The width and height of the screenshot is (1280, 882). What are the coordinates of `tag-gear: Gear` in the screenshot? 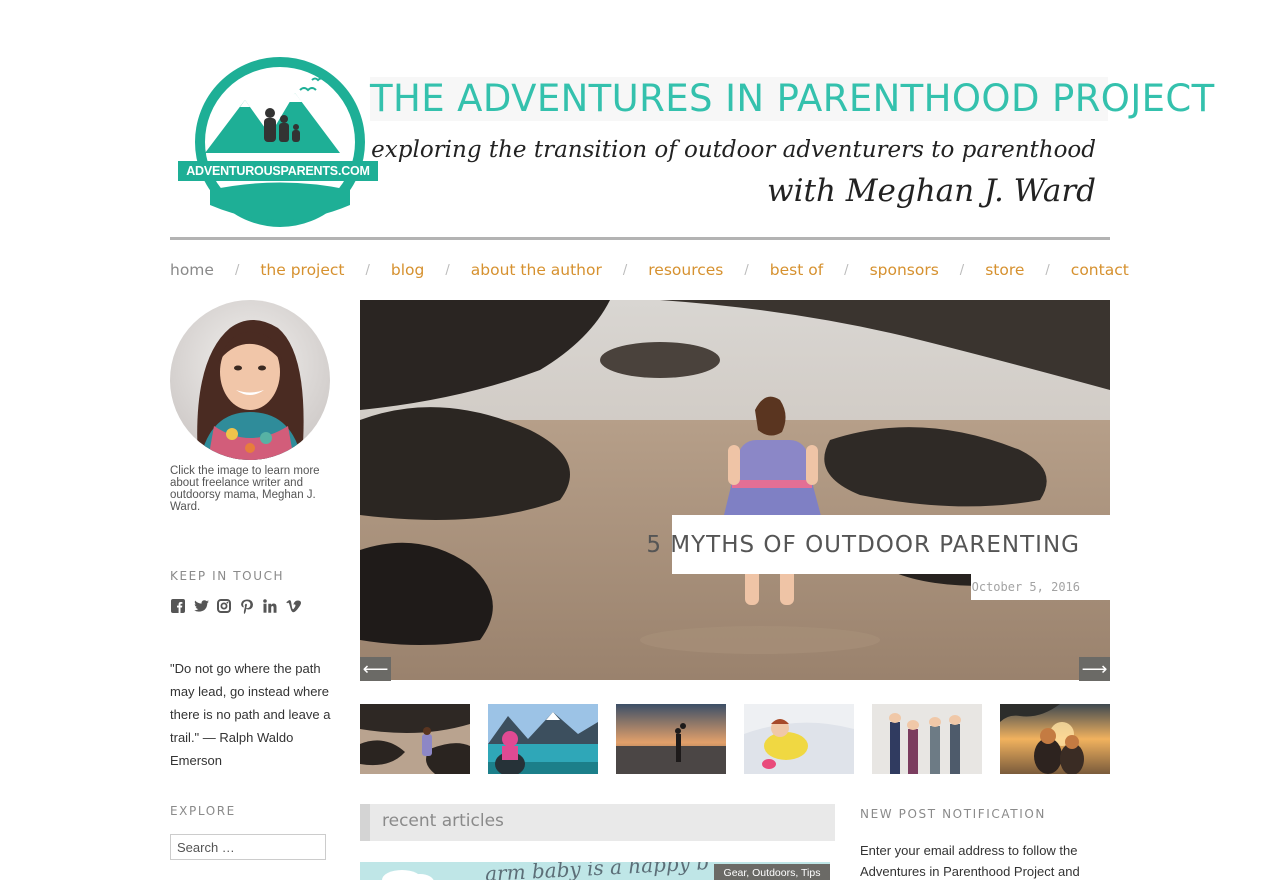 It's located at (735, 873).